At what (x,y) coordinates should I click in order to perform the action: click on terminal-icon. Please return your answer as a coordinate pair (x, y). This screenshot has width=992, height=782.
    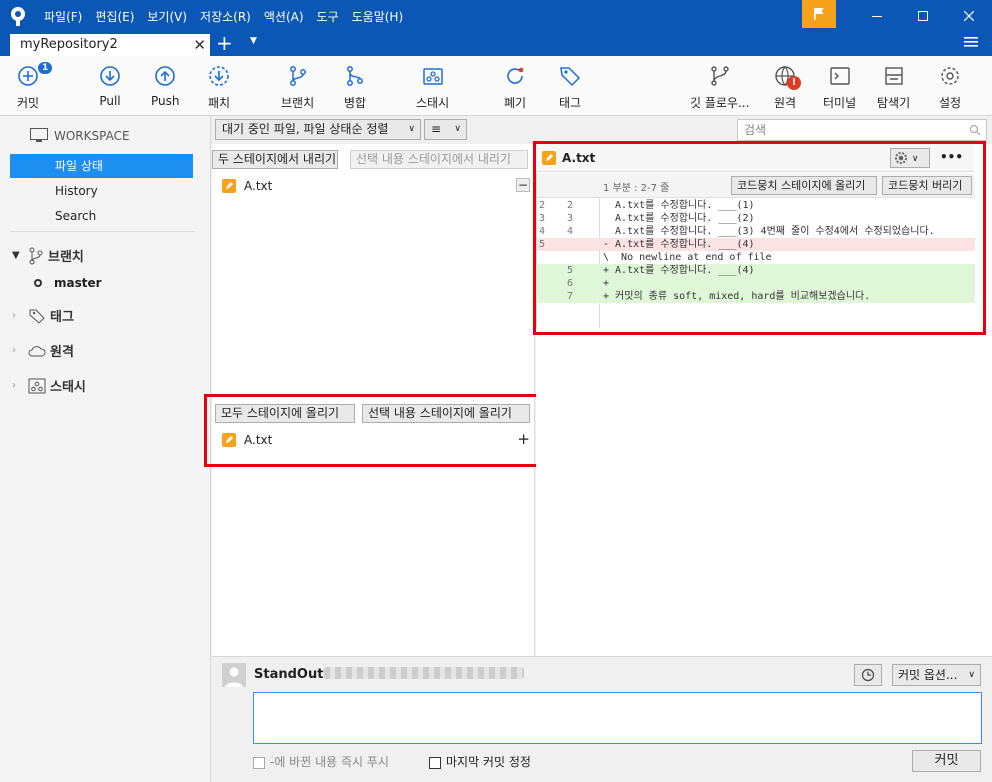
    Looking at the image, I should click on (839, 76).